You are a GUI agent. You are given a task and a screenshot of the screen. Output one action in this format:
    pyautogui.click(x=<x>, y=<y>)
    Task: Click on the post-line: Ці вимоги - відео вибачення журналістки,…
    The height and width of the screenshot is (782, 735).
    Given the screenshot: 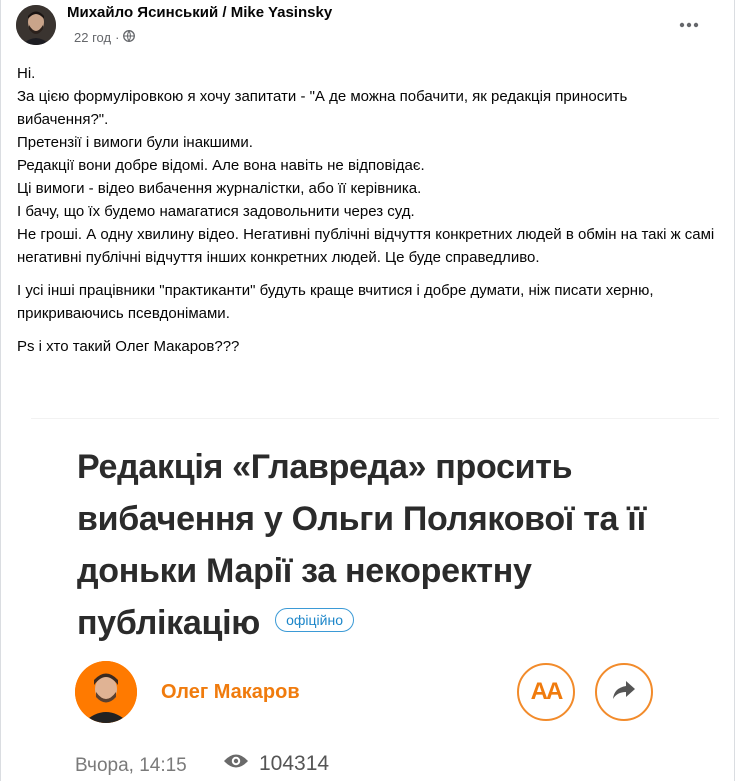 What is the action you would take?
    pyautogui.click(x=219, y=188)
    